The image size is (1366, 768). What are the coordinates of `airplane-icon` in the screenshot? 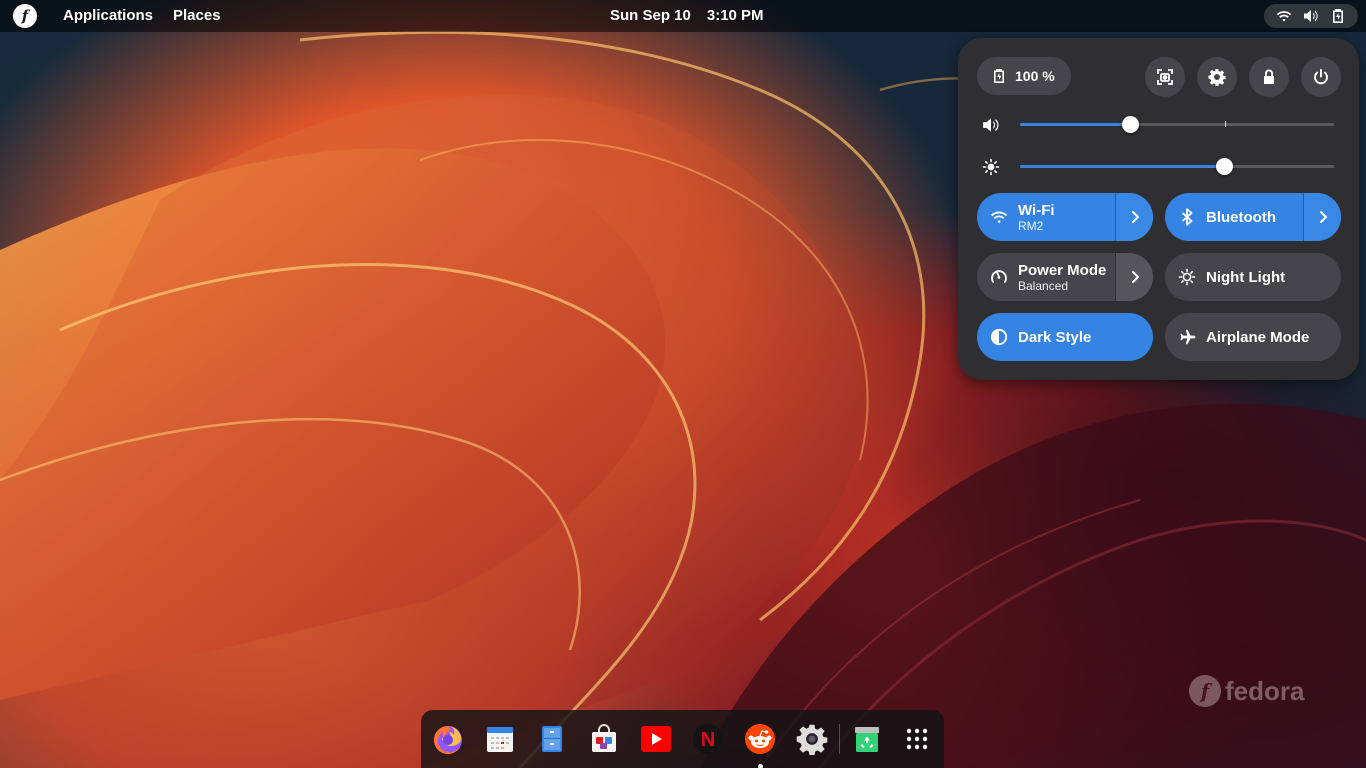 It's located at (1188, 337).